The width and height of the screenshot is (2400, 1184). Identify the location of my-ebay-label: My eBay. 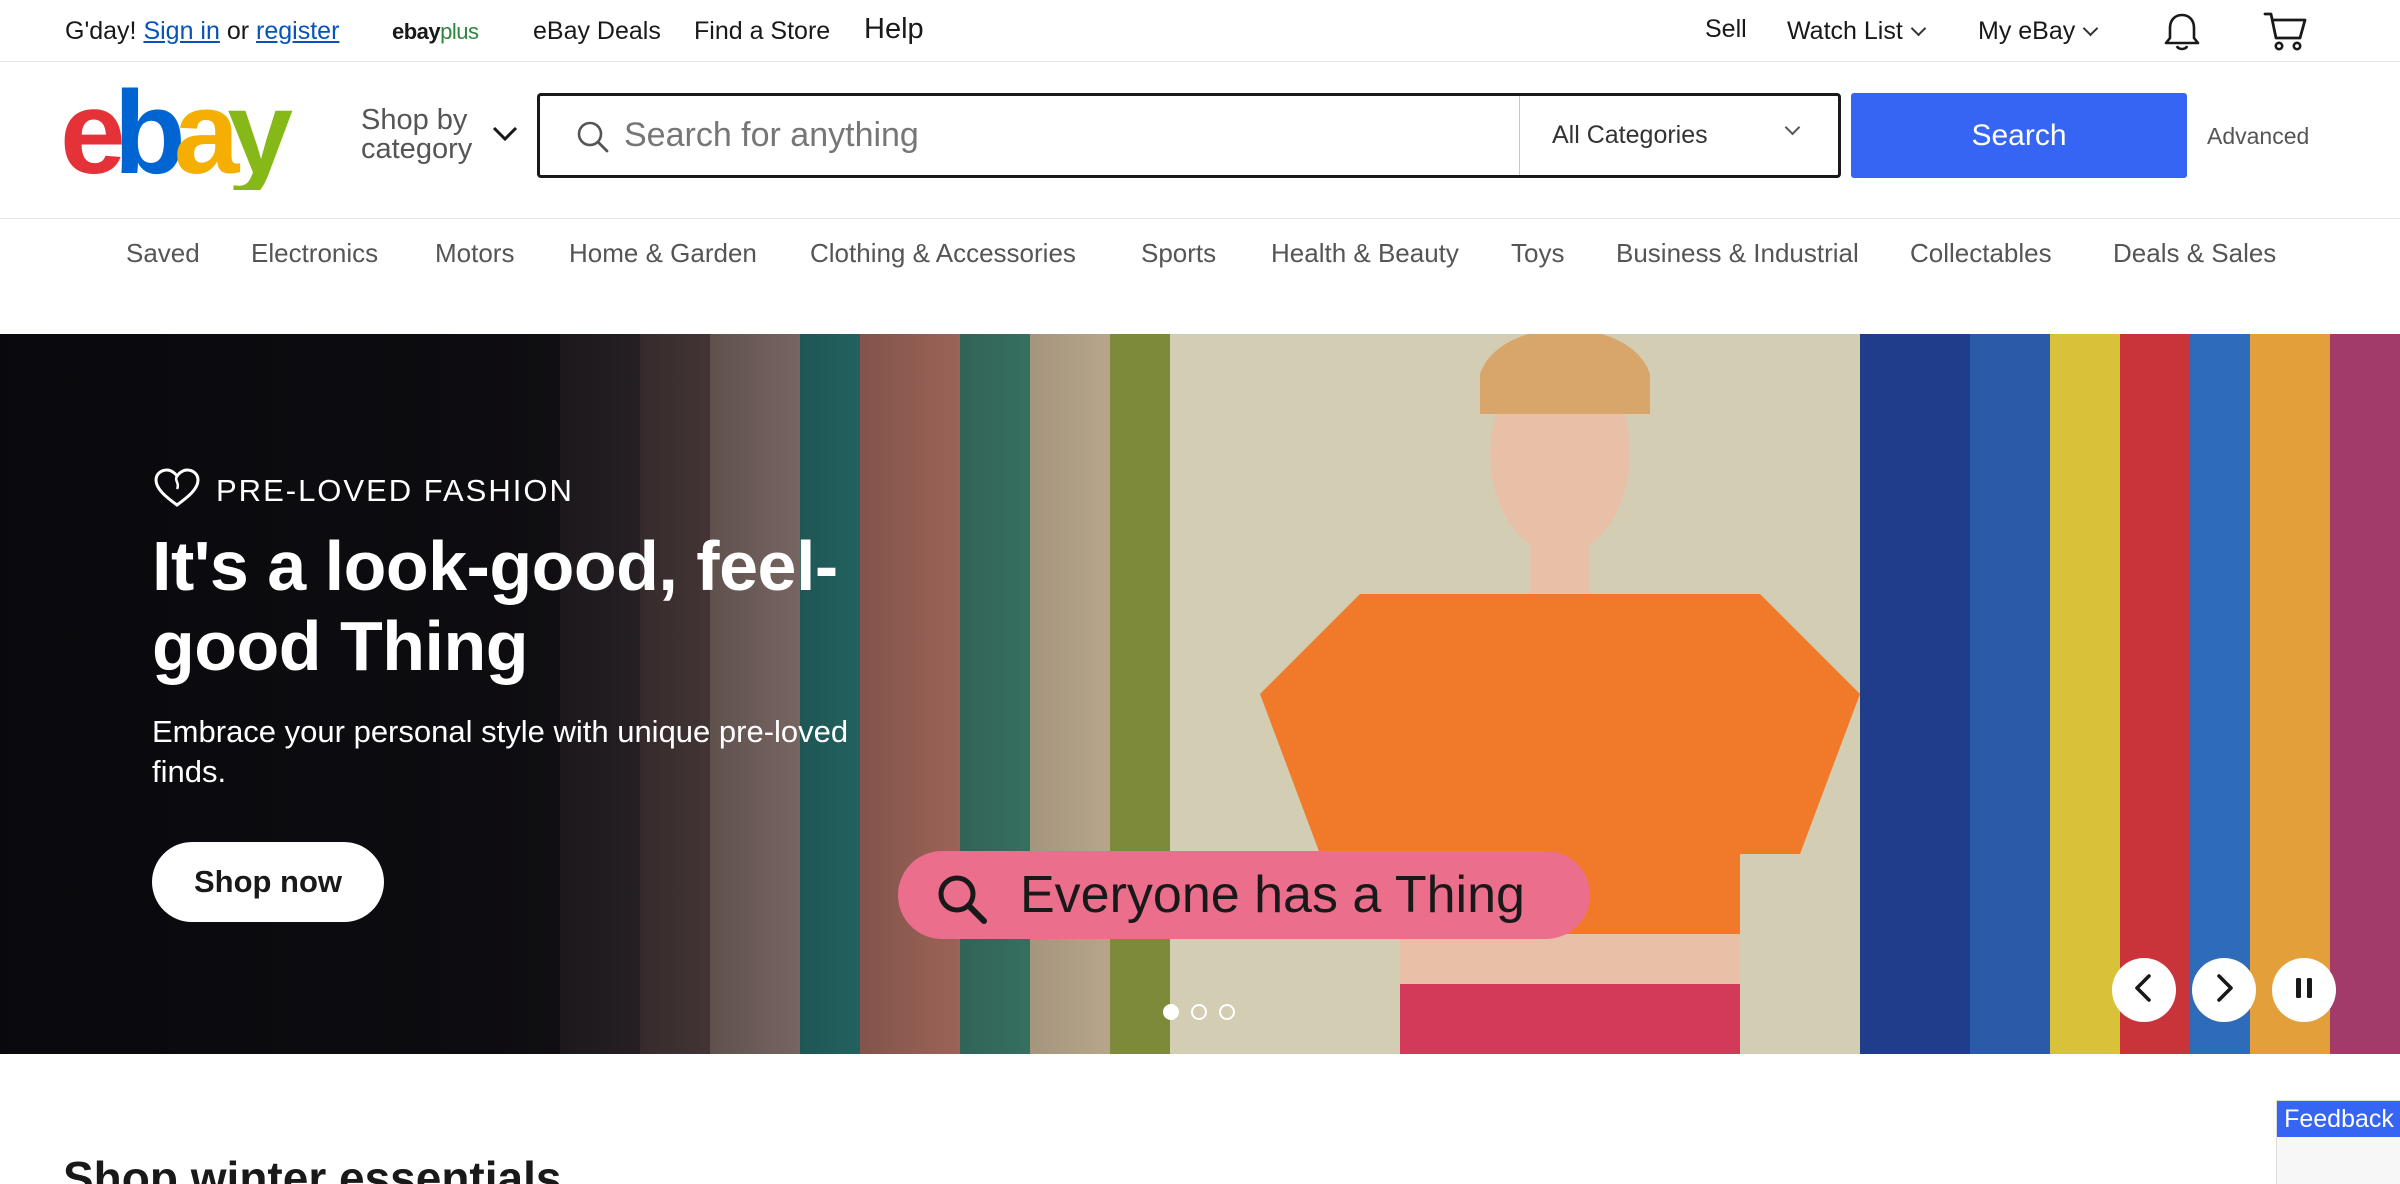
(2027, 31).